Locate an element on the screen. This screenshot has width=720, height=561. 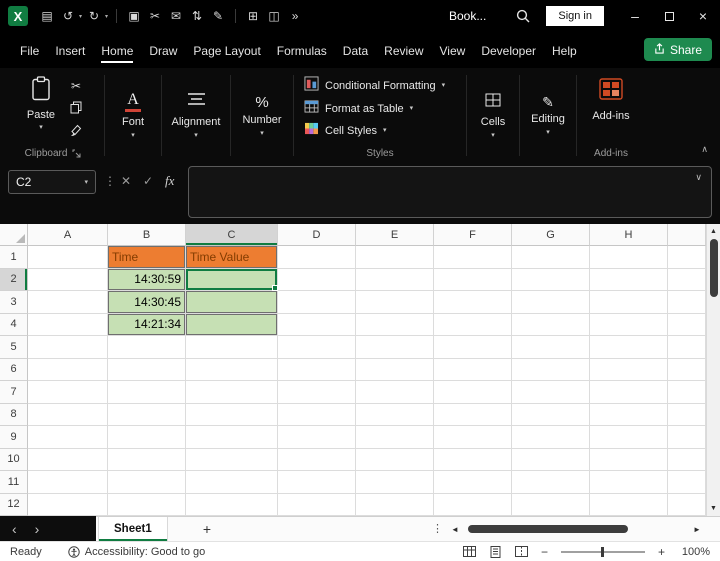
editing-group-button: ✎ Editing ▾ is located at coordinates (548, 115).